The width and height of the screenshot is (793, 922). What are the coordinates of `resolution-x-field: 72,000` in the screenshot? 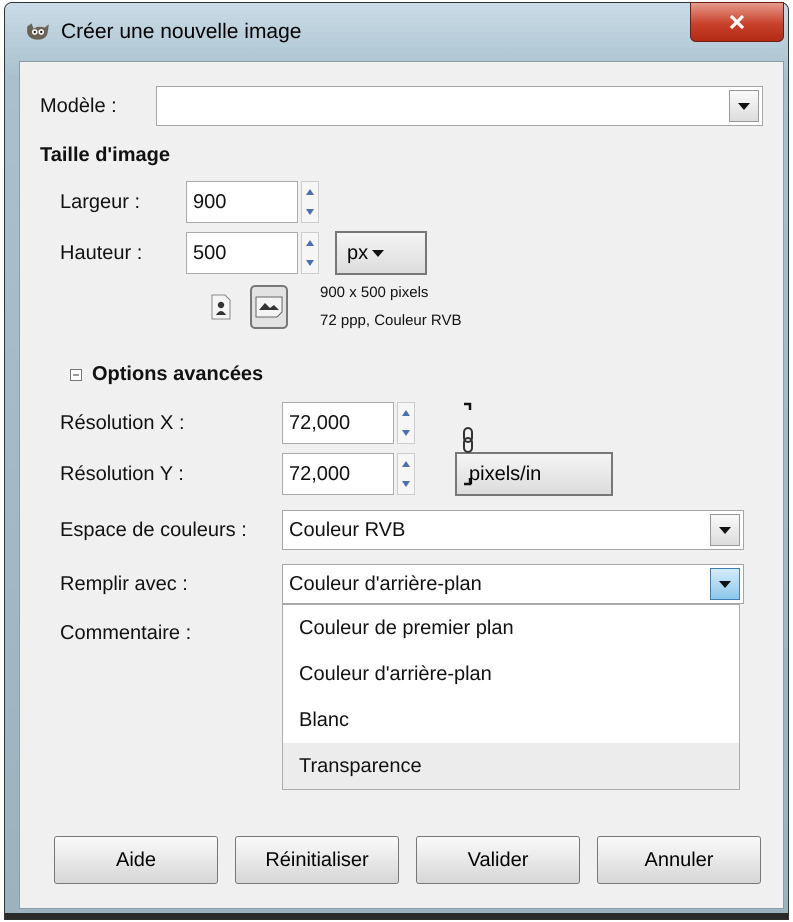 It's located at (338, 423).